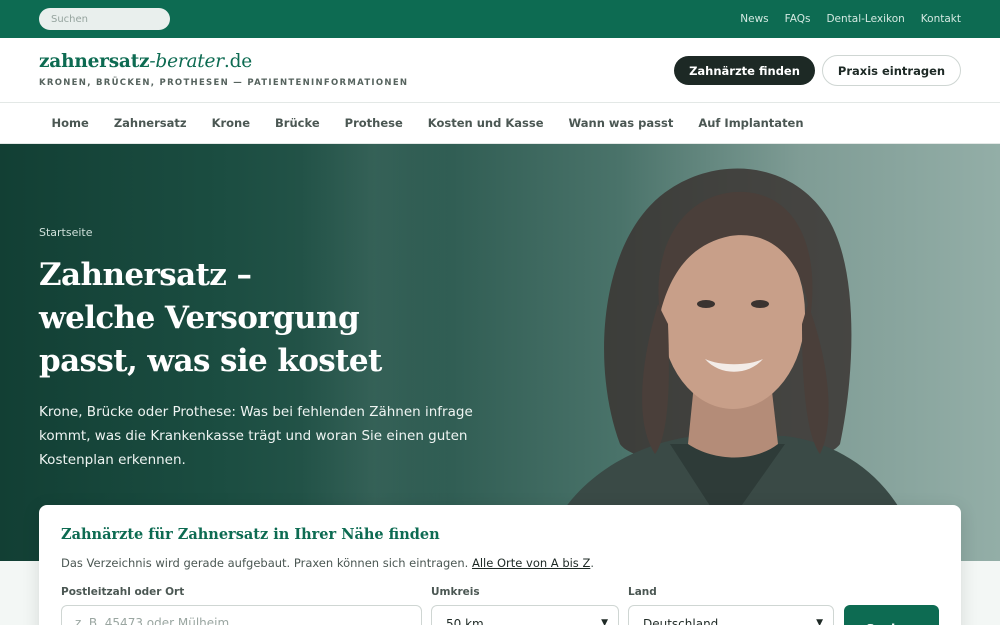 The image size is (1000, 625). What do you see at coordinates (465, 621) in the screenshot?
I see `radius-select-value: 50 km` at bounding box center [465, 621].